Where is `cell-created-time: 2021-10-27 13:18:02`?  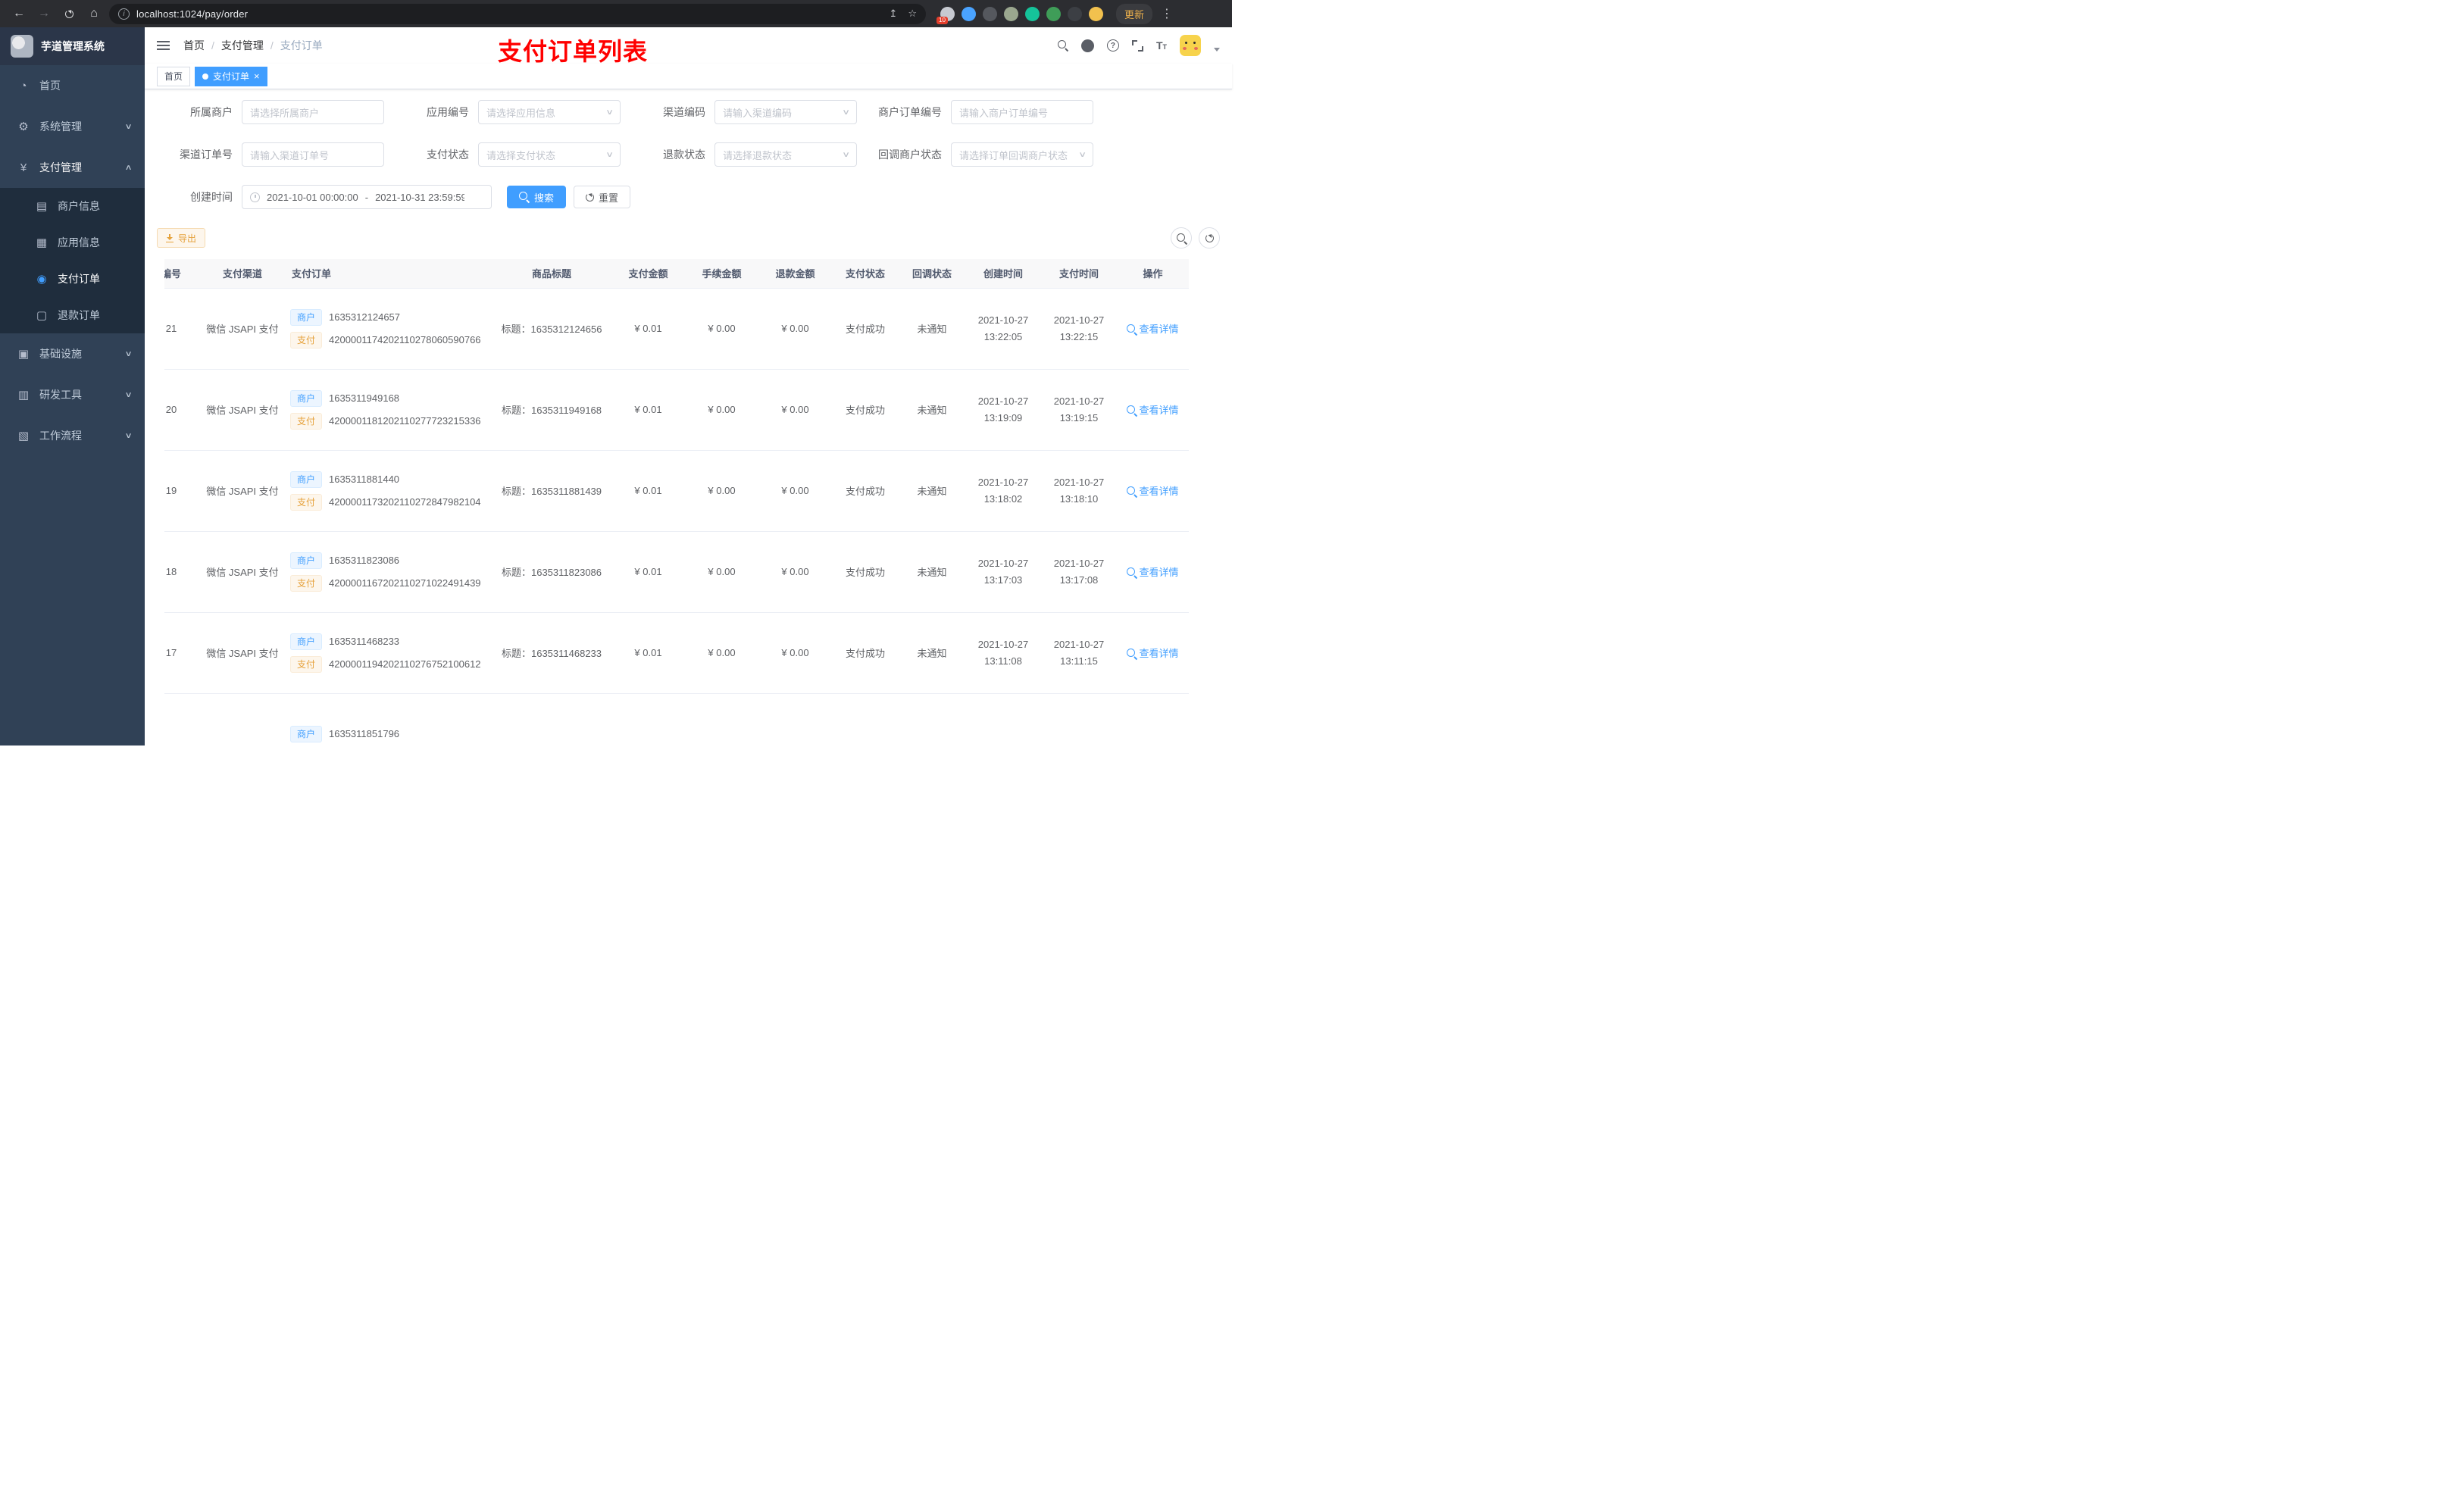 cell-created-time: 2021-10-27 13:18:02 is located at coordinates (1003, 491).